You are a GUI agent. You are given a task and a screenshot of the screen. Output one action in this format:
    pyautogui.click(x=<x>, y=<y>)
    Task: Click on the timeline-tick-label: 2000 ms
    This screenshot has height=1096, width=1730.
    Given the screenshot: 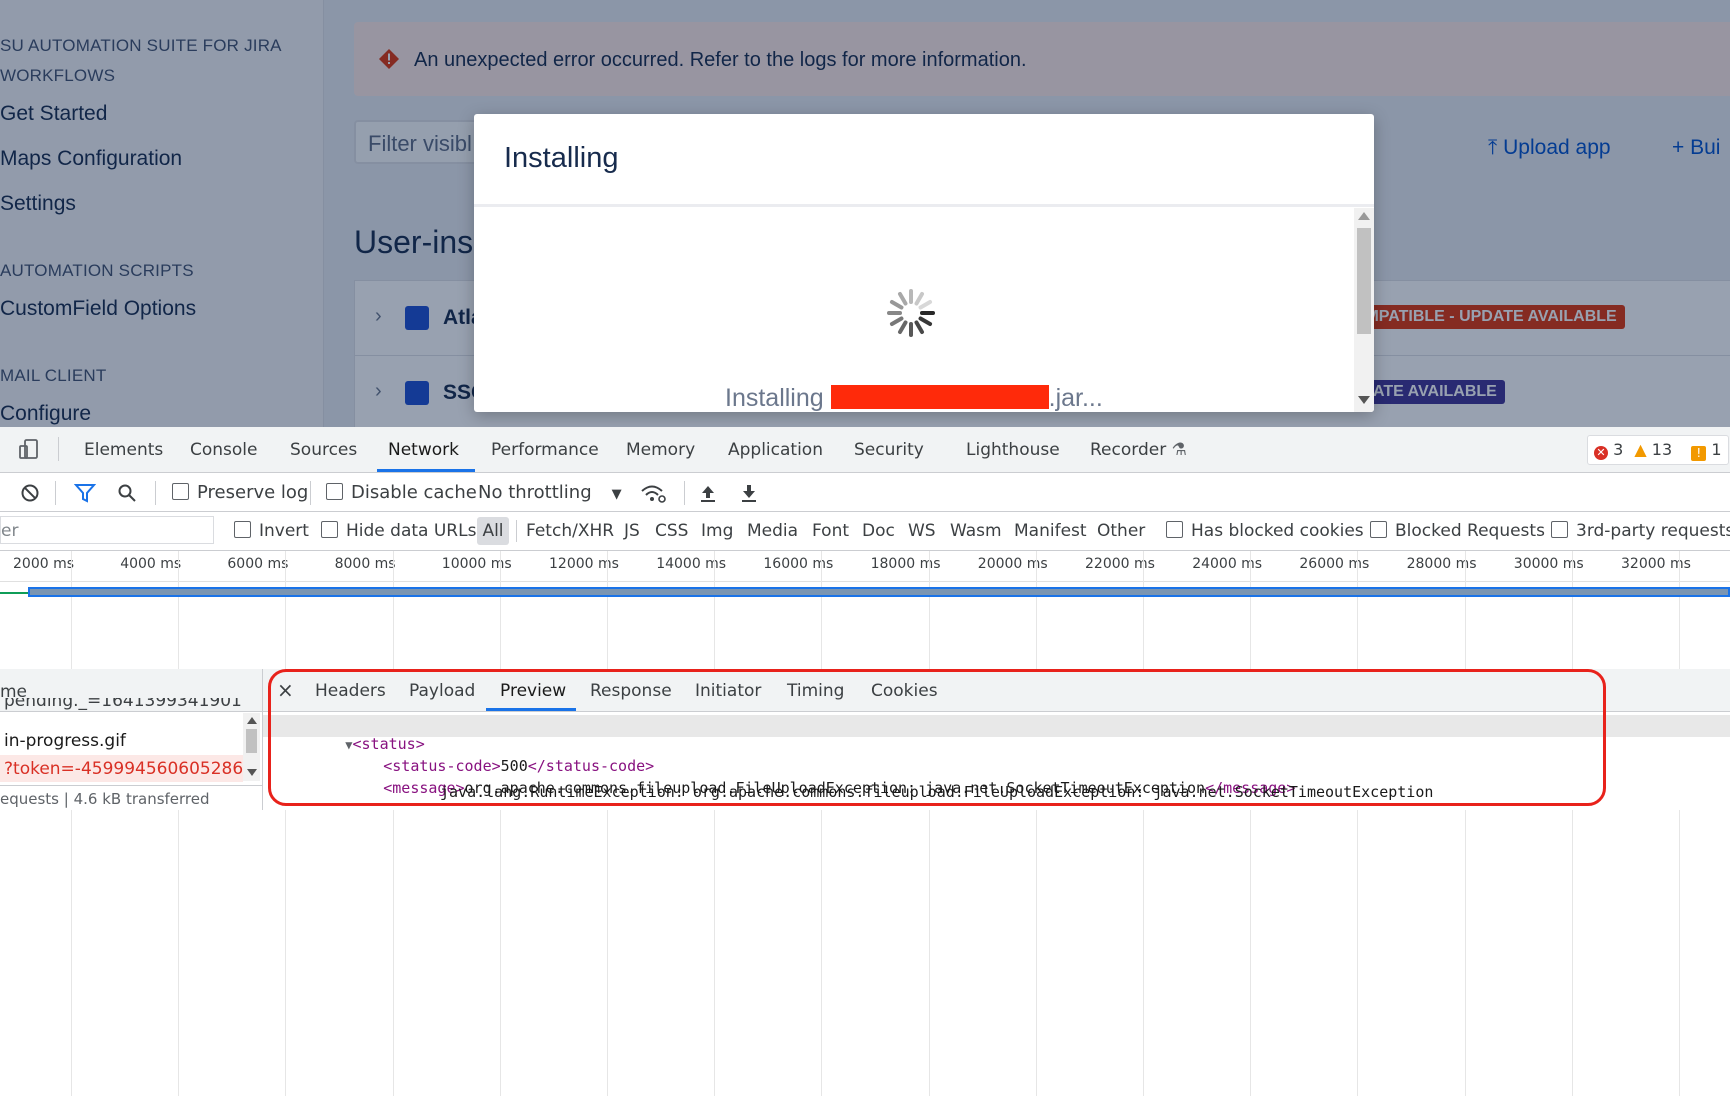 What is the action you would take?
    pyautogui.click(x=44, y=564)
    